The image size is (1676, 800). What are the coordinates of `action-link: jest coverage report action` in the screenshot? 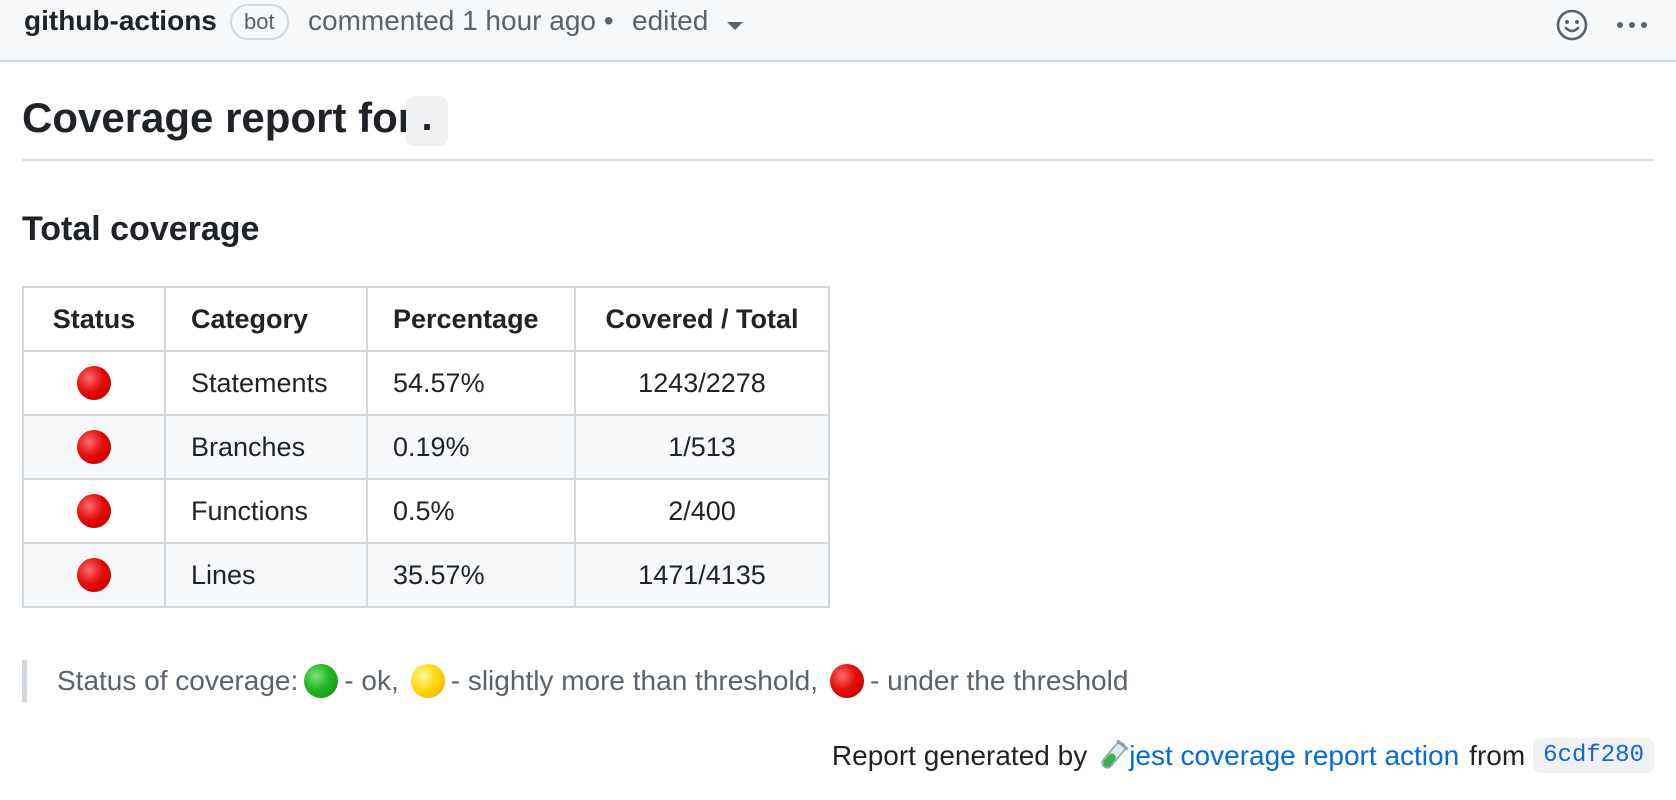 It's located at (1294, 756).